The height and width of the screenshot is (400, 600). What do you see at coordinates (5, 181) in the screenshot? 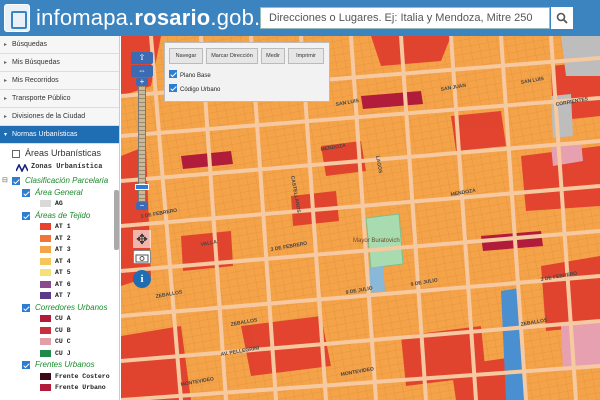
I see `collapse-icon: ⊟` at bounding box center [5, 181].